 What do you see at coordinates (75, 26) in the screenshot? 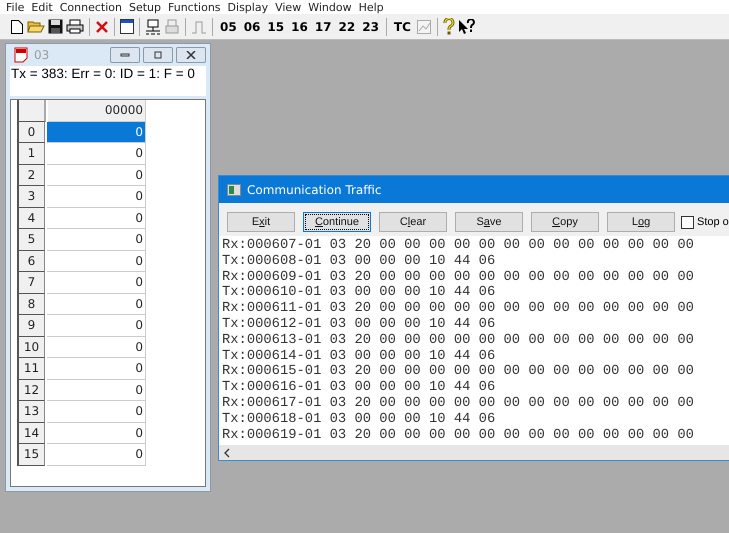
I see `printer-icon` at bounding box center [75, 26].